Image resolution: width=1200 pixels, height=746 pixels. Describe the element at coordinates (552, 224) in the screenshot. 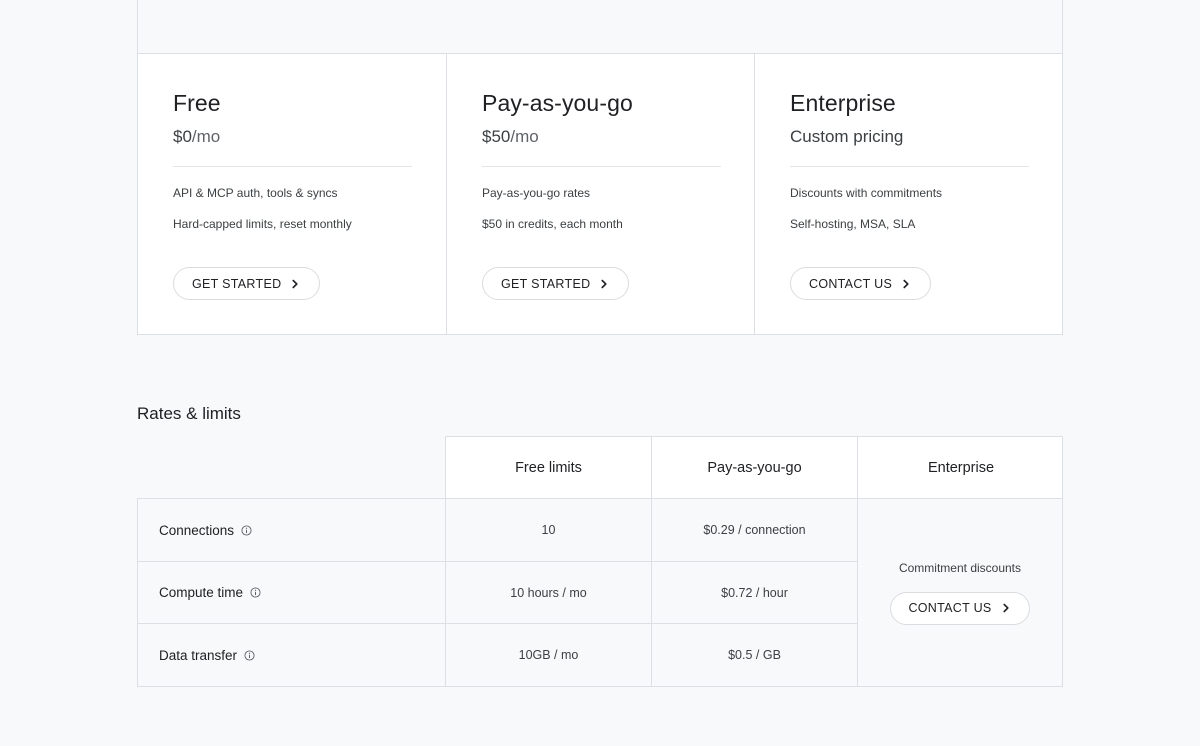

I see `plan-feature: $50 in credits, each month` at that location.